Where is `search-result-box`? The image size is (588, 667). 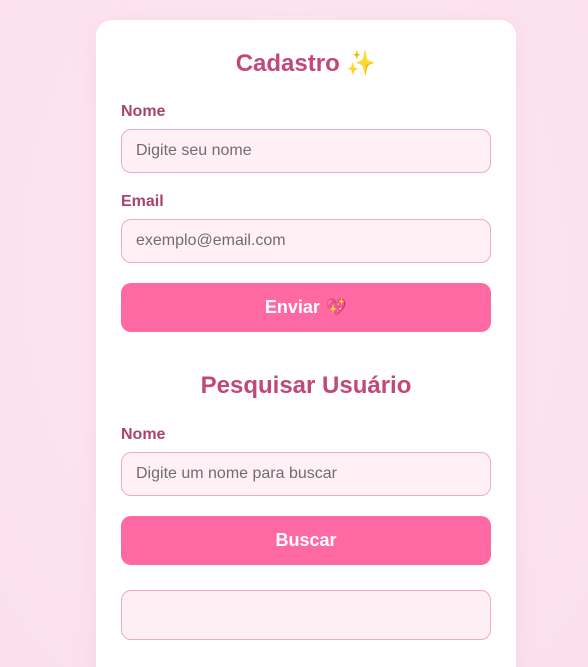
search-result-box is located at coordinates (306, 615).